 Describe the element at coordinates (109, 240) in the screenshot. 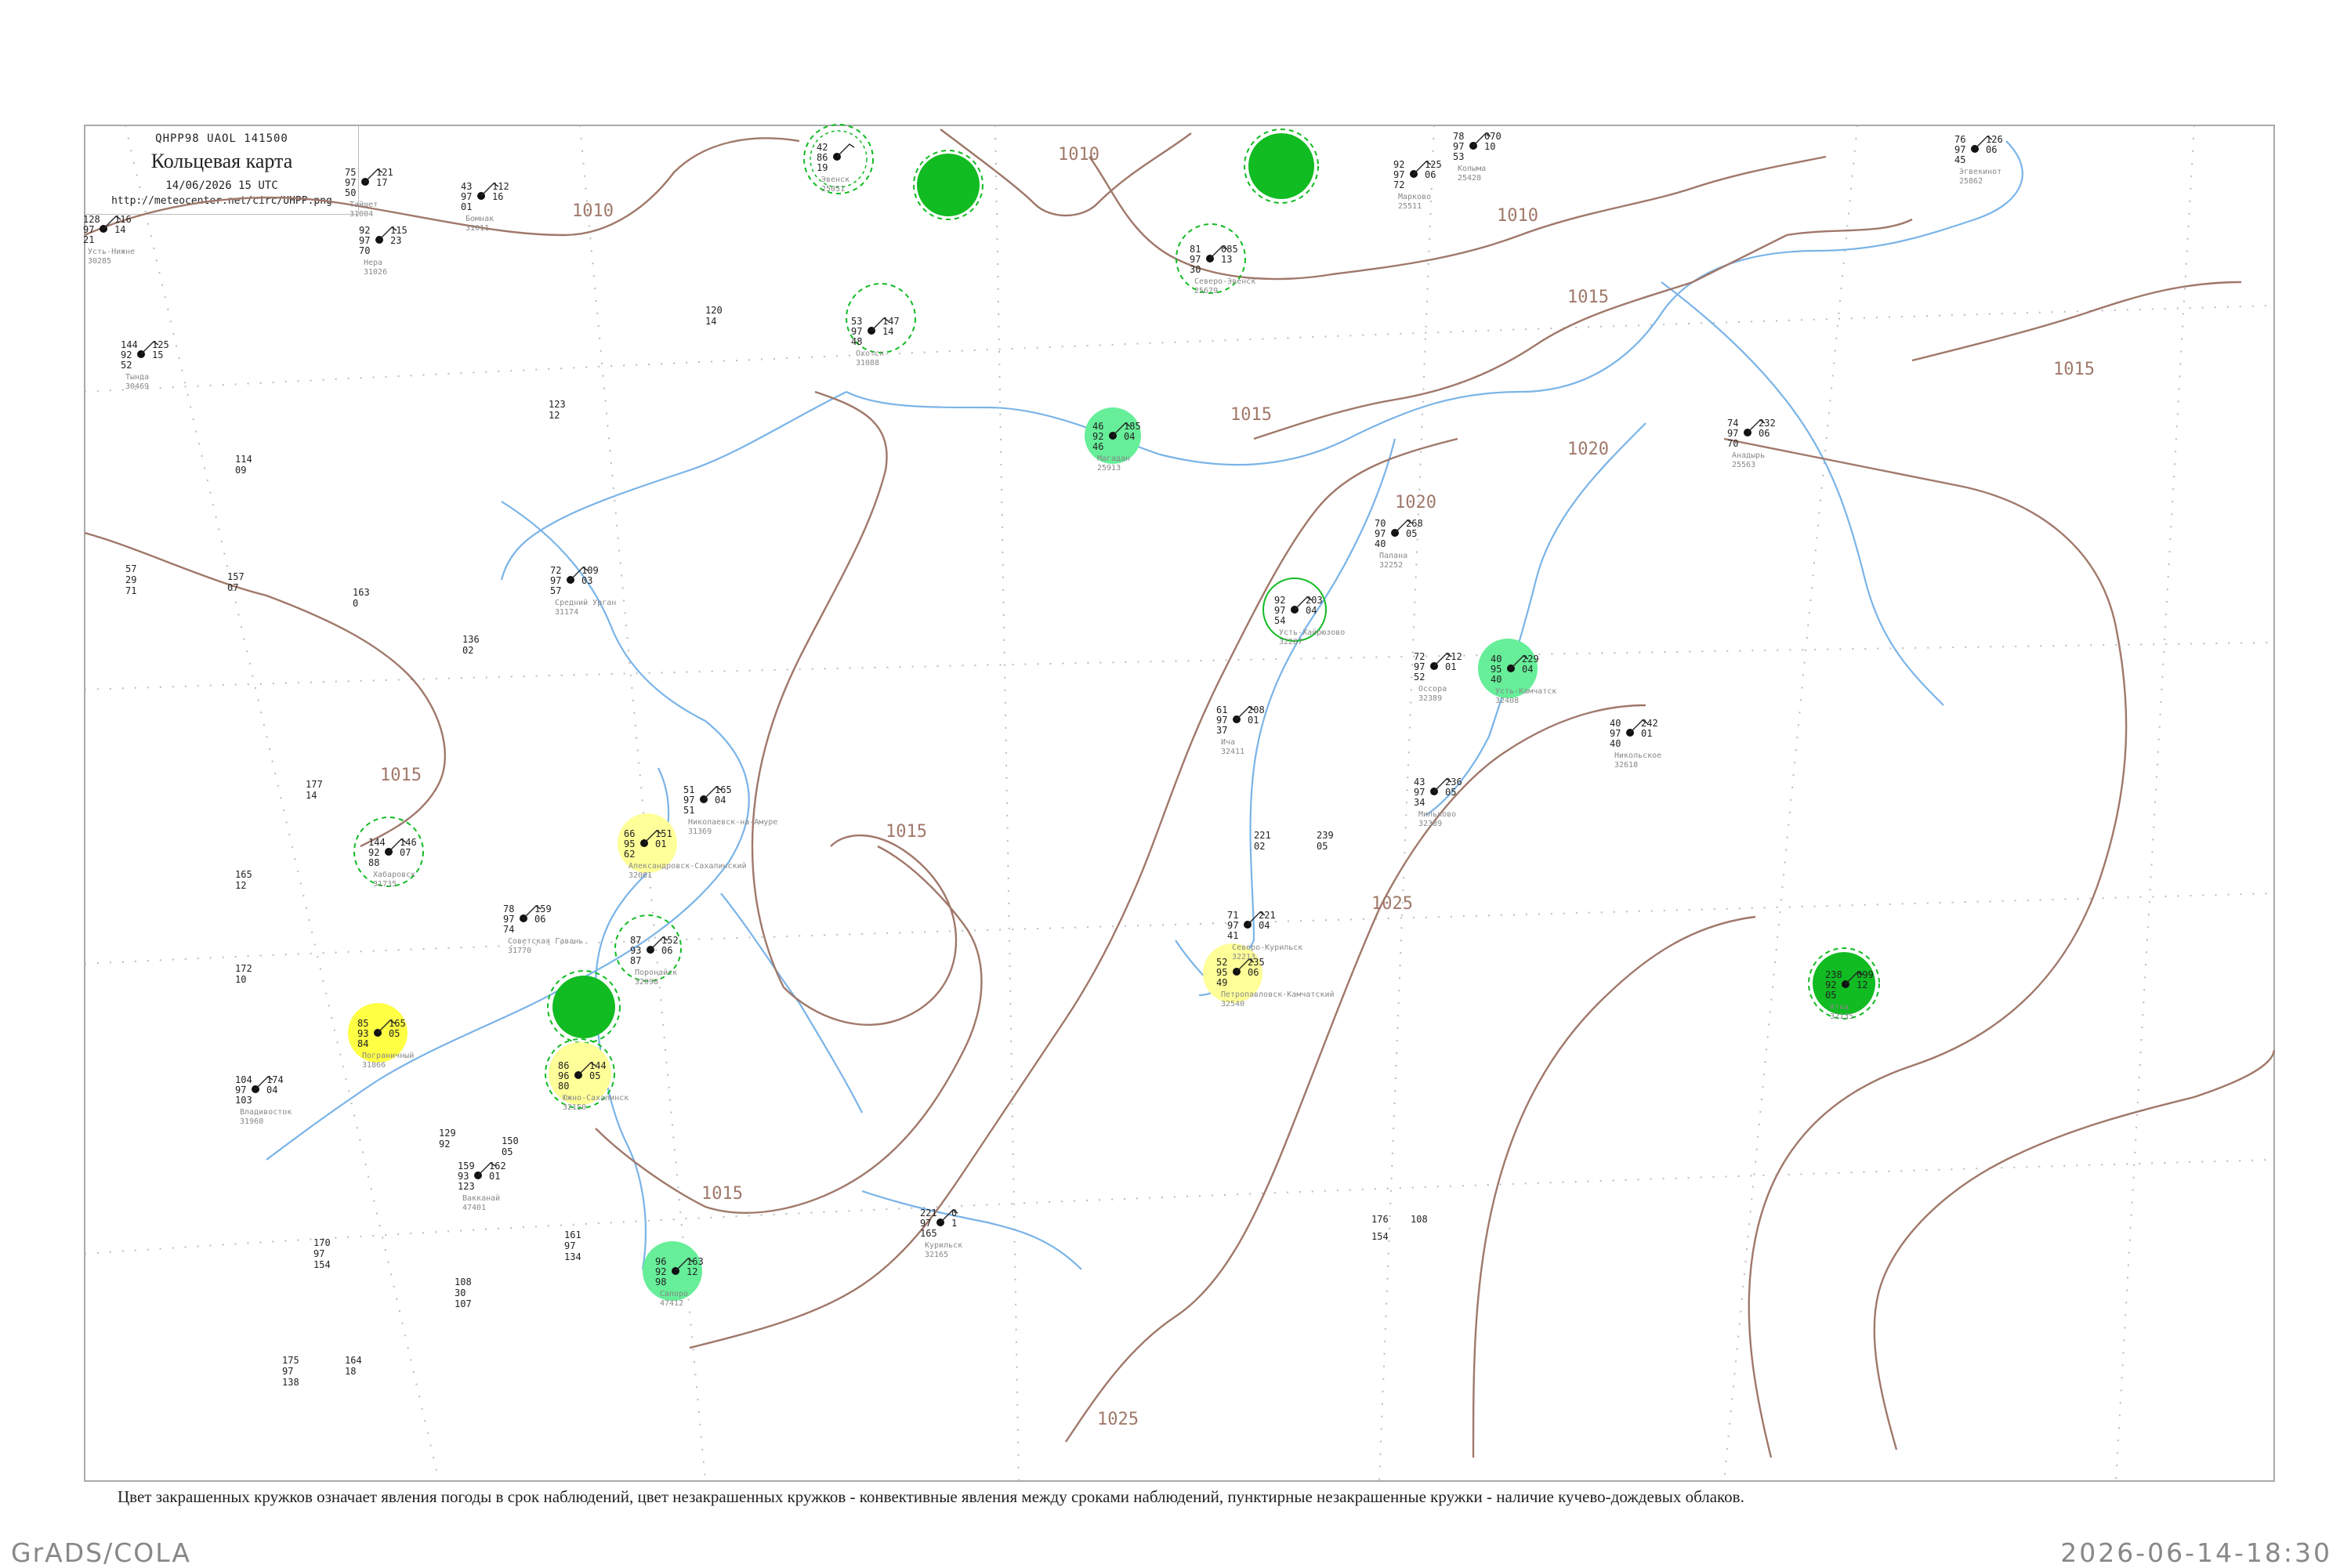

I see `station-plot: 1289721 11614 Усть-Нижне30285` at that location.